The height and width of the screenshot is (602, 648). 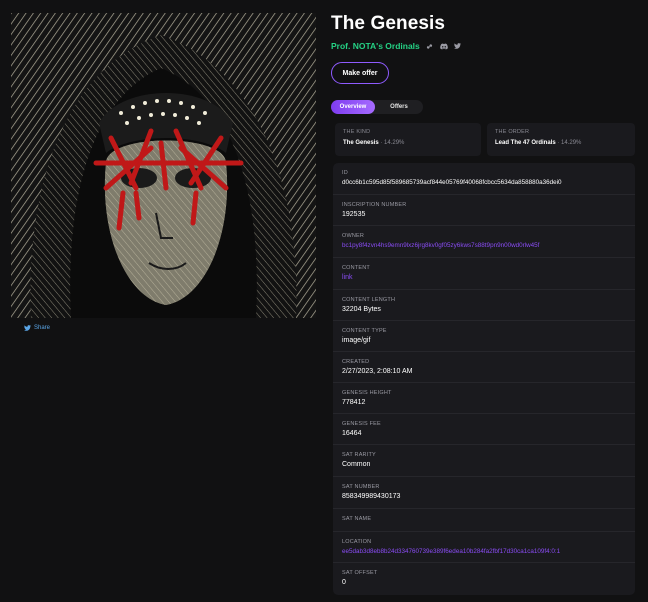 What do you see at coordinates (484, 519) in the screenshot?
I see `detail-row-sat-name: SAT NAME` at bounding box center [484, 519].